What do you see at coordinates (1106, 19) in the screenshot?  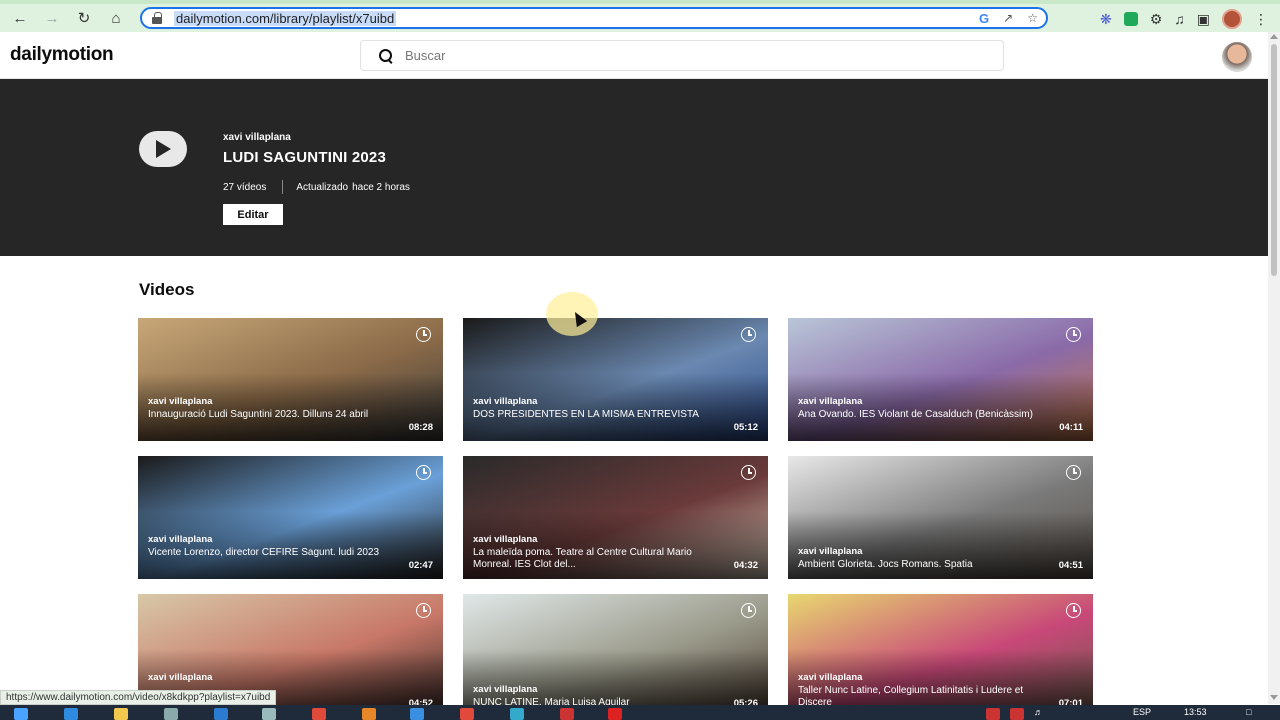 I see `extension-gear-icon: ❋` at bounding box center [1106, 19].